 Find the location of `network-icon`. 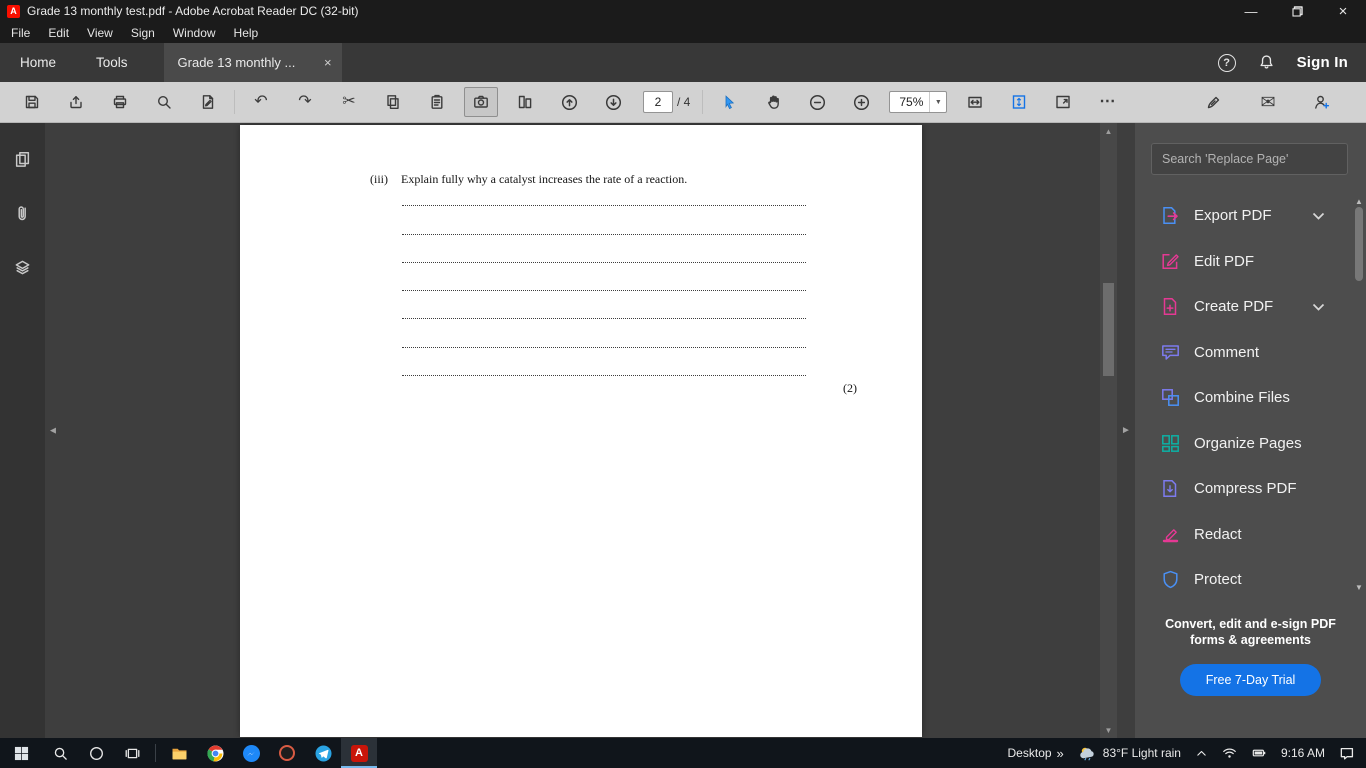

network-icon is located at coordinates (1229, 753).